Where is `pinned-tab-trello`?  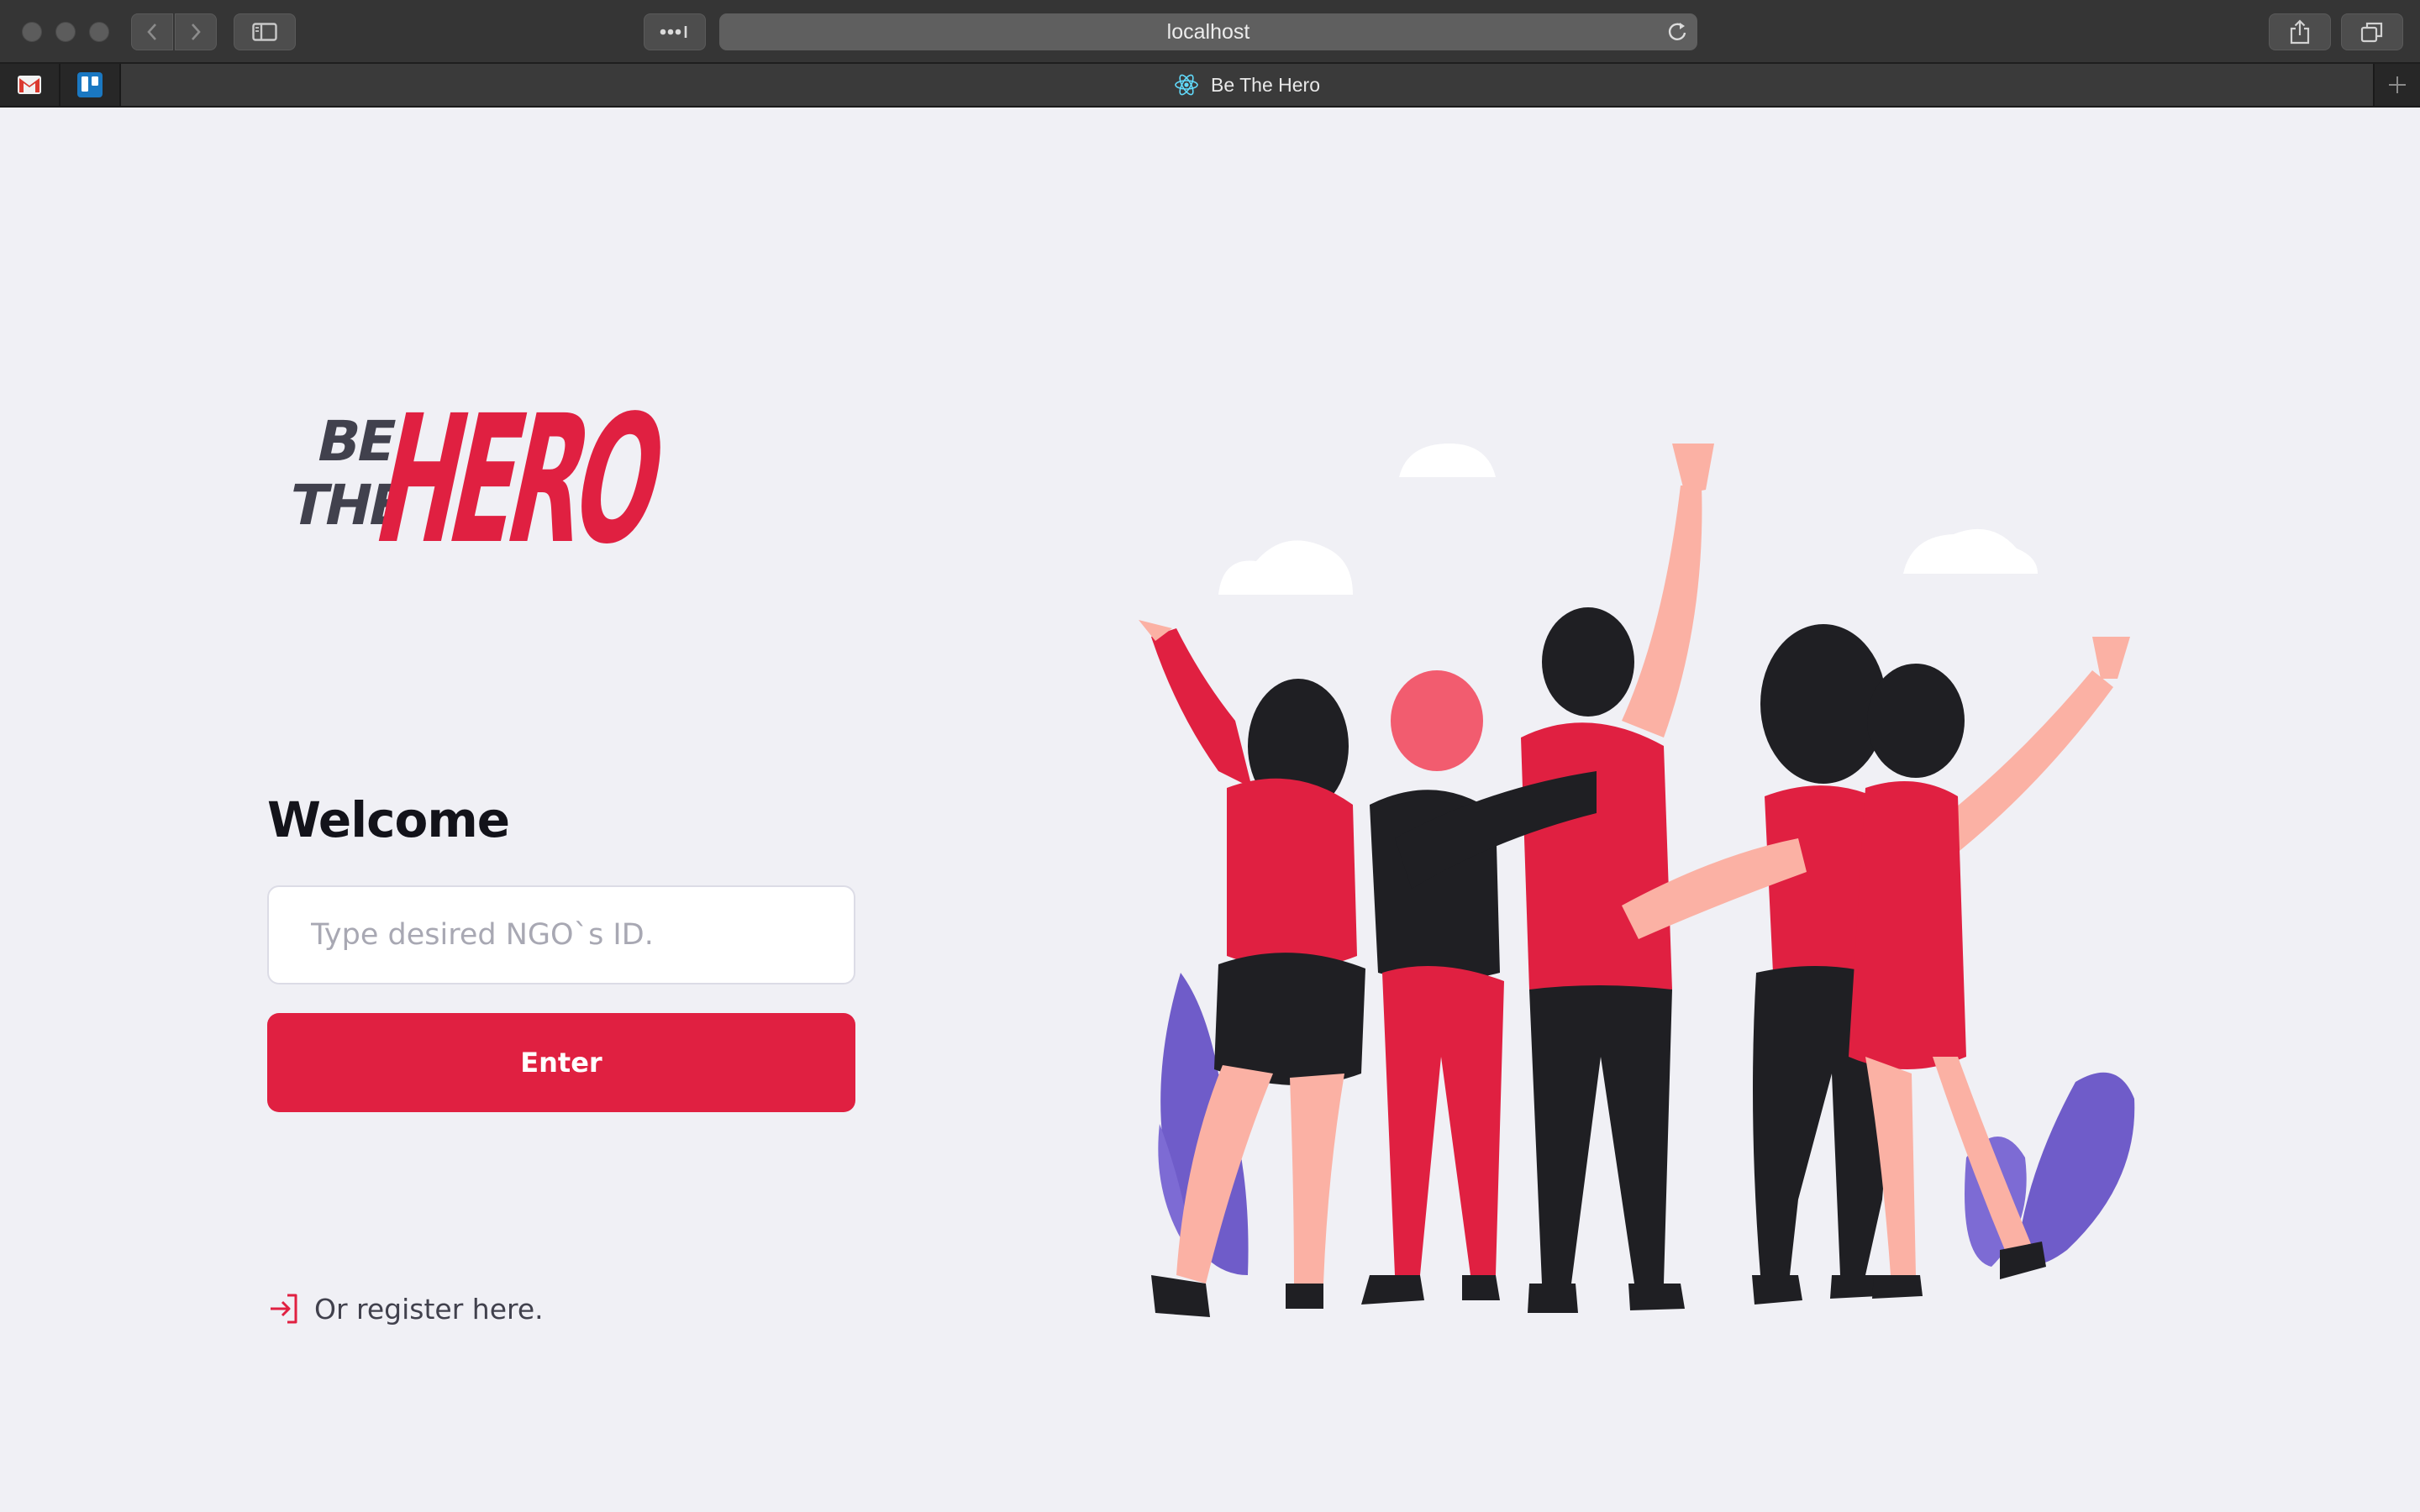 pinned-tab-trello is located at coordinates (90, 85).